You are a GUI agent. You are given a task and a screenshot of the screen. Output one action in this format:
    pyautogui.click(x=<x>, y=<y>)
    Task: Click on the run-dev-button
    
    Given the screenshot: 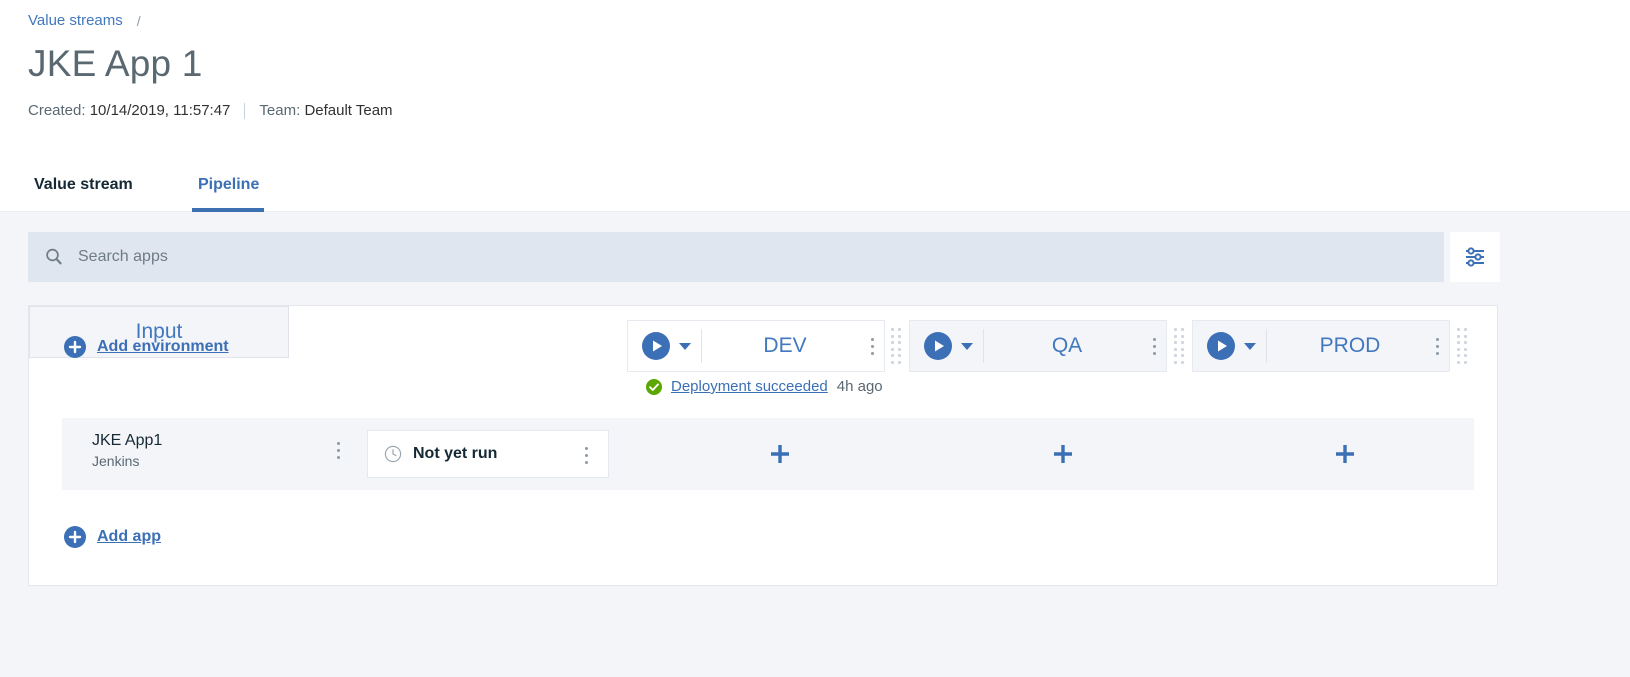 What is the action you would take?
    pyautogui.click(x=664, y=346)
    